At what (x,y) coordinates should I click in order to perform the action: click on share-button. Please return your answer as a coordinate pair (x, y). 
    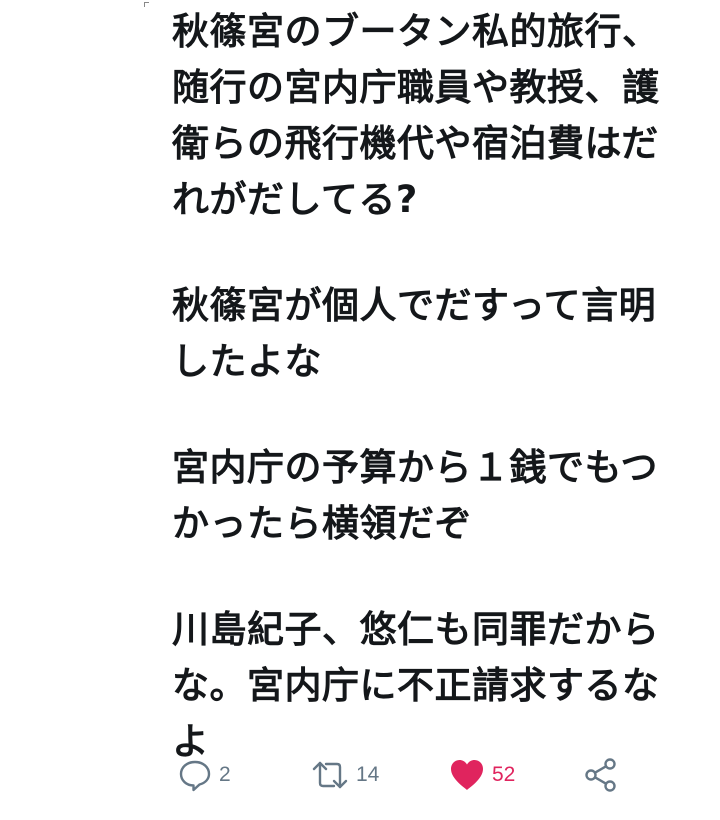
    Looking at the image, I should click on (601, 775).